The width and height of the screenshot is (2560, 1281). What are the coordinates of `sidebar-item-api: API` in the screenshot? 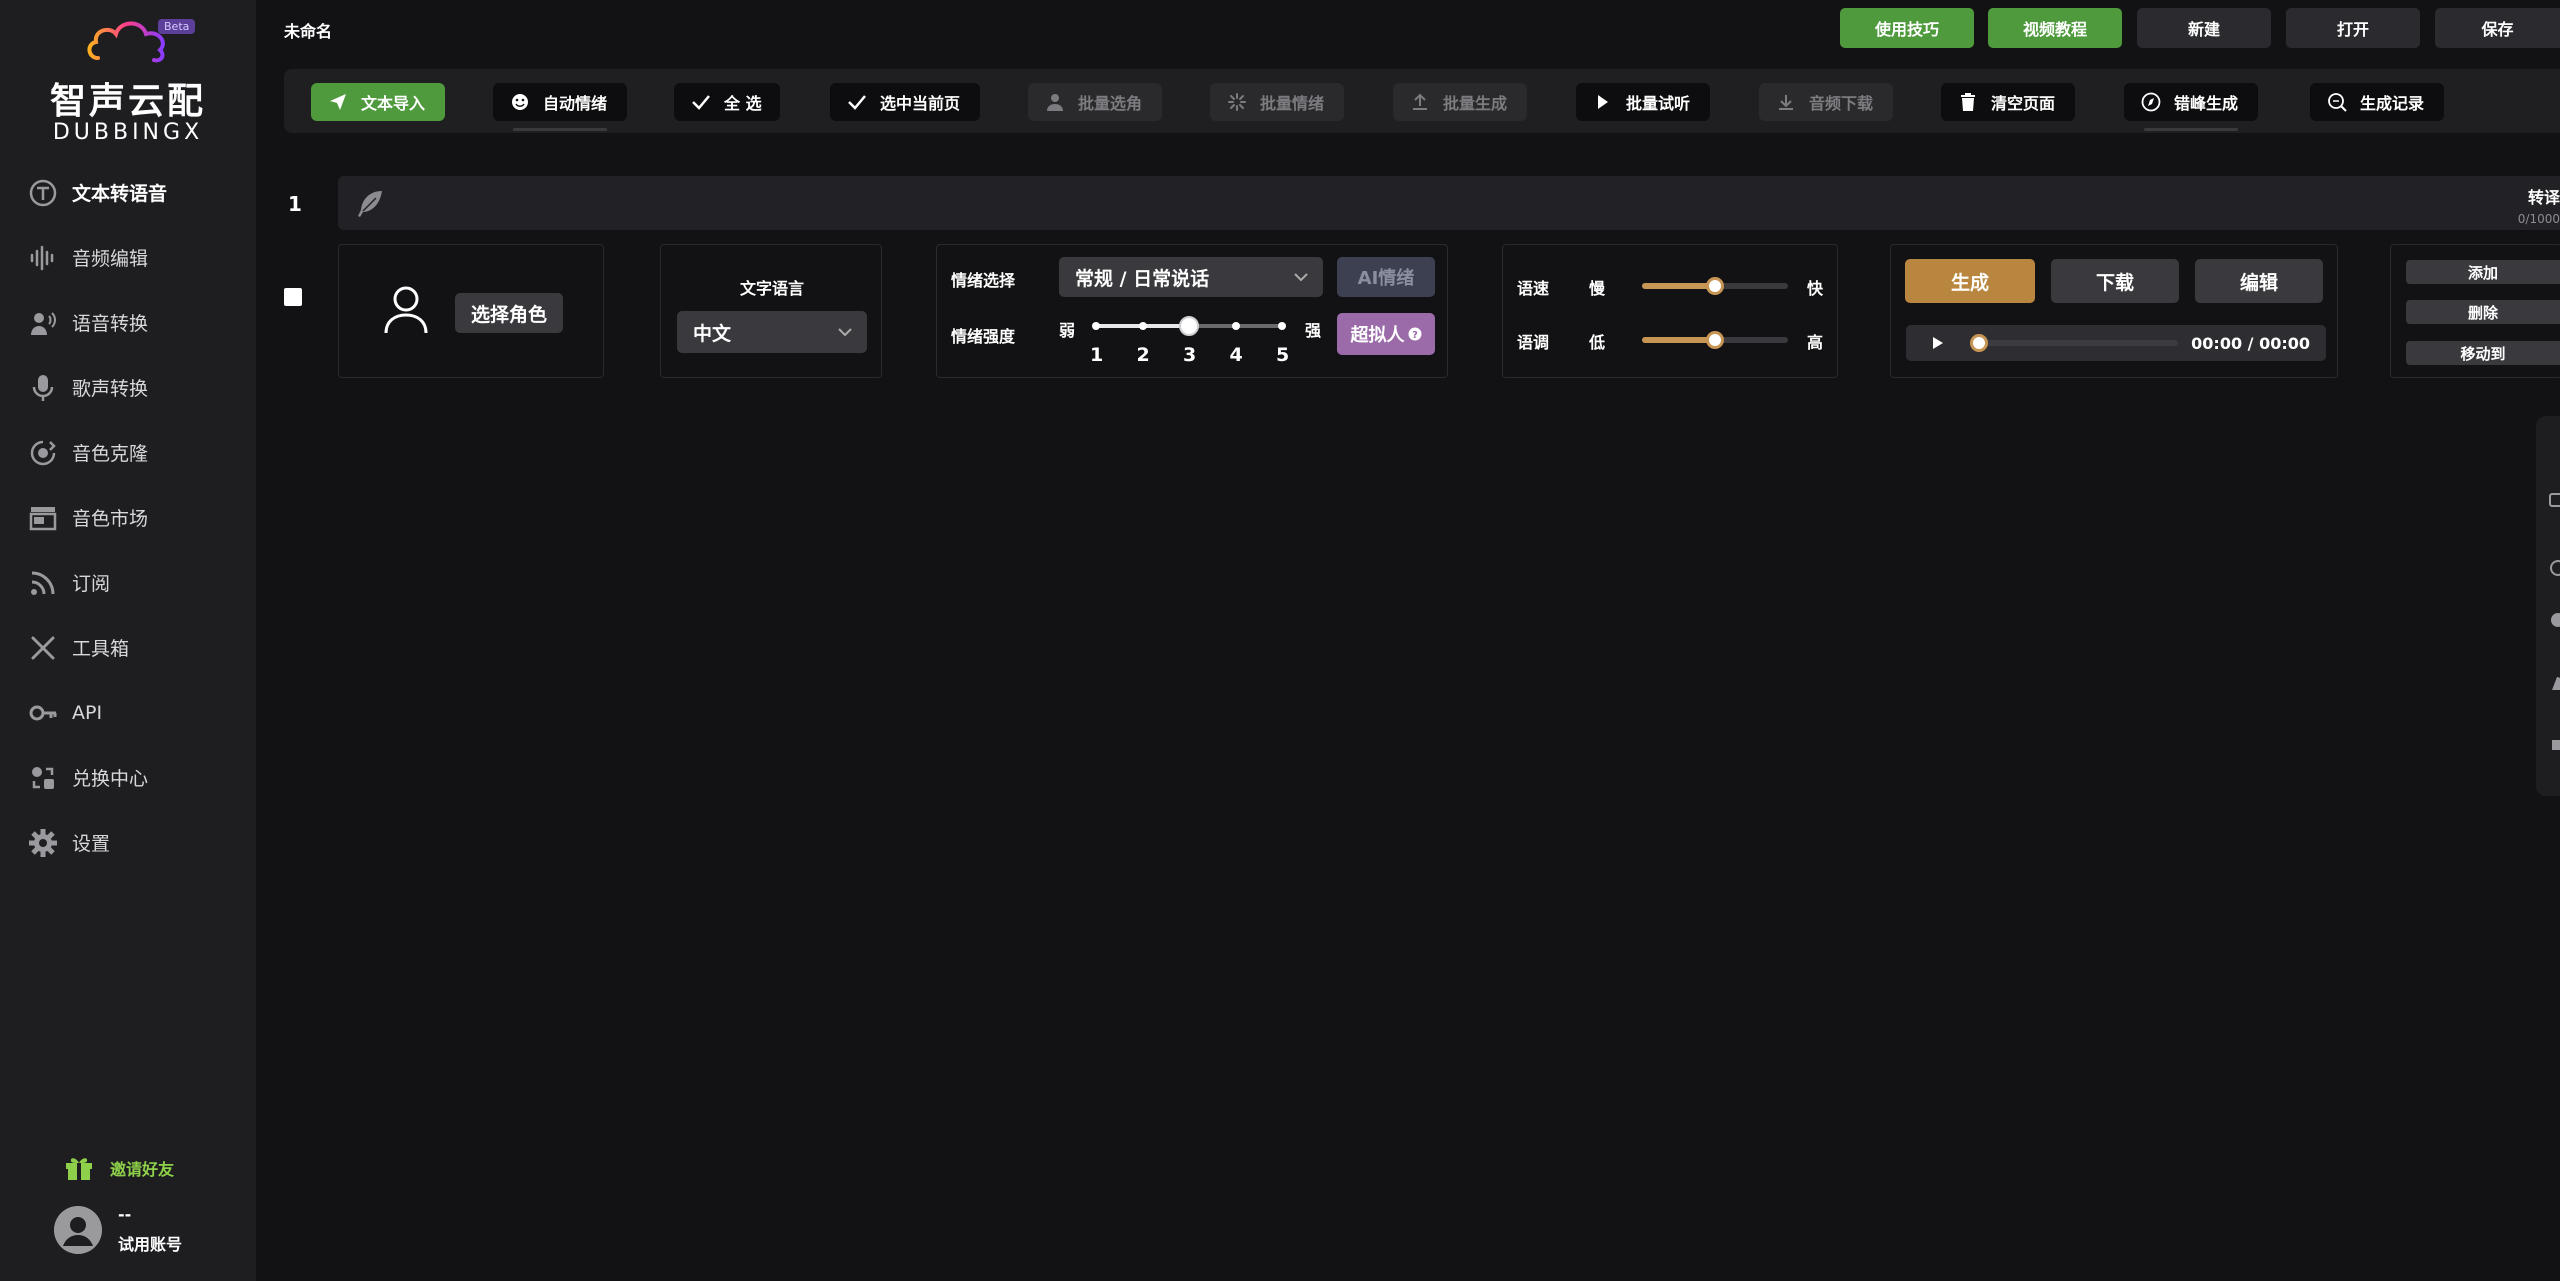 It's located at (128, 712).